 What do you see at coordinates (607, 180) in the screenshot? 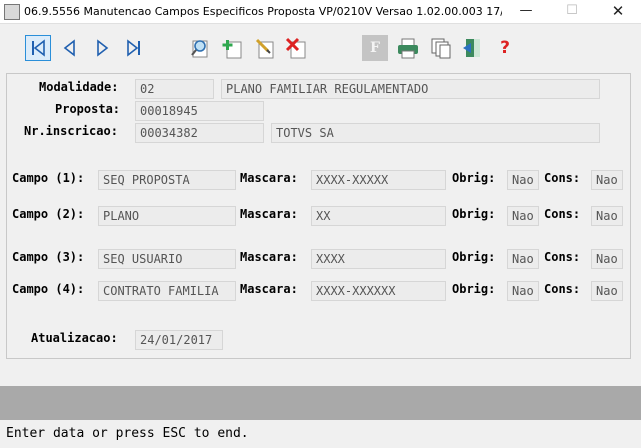
I see `cons-1-field: Nao` at bounding box center [607, 180].